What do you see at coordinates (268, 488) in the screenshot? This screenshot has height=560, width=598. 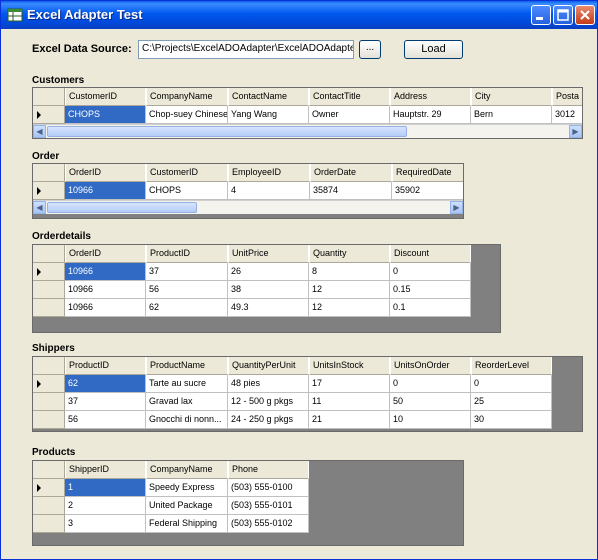 I see `table-cell: (503) 555-0100` at bounding box center [268, 488].